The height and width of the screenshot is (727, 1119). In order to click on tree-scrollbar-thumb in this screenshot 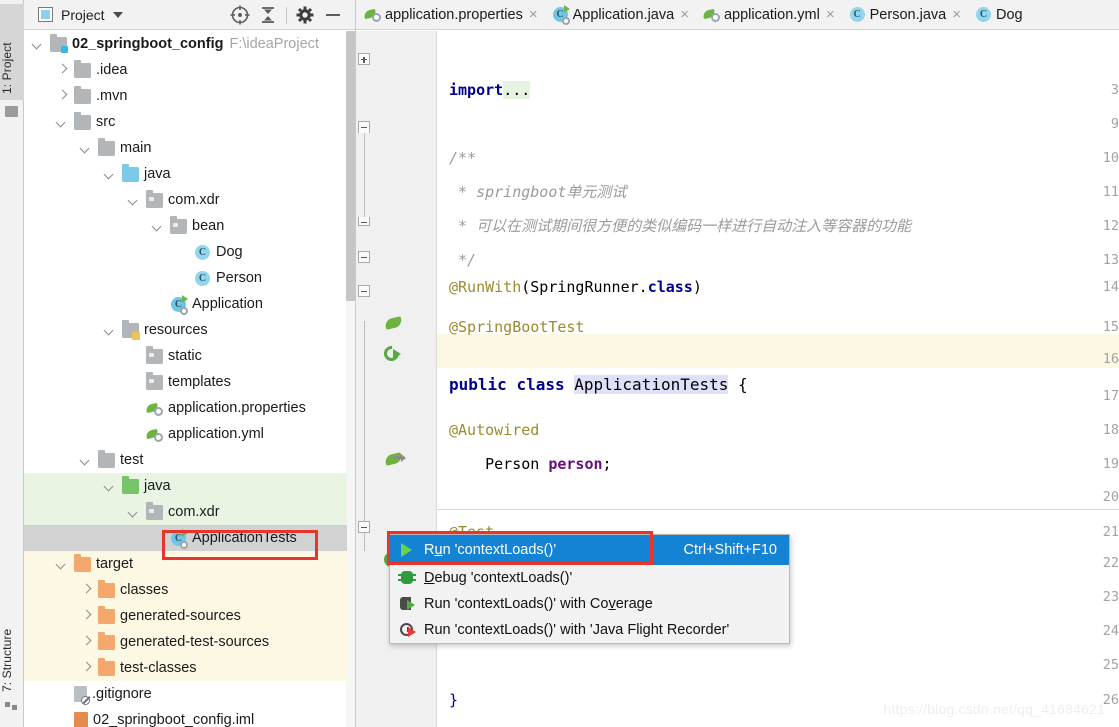, I will do `click(350, 166)`.